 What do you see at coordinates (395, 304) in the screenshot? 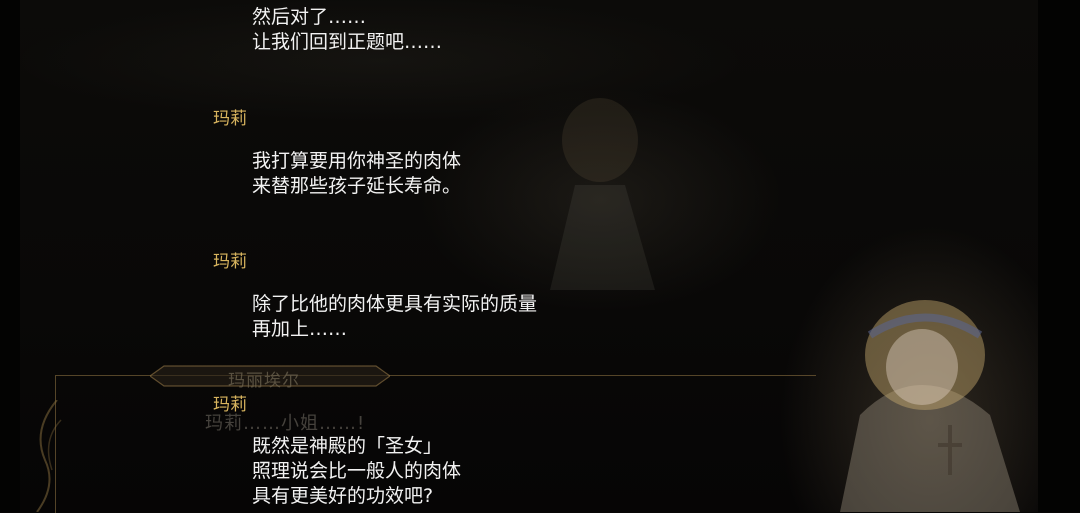
I see `backlog-line: 除了比他的肉体更具有实际的质量` at bounding box center [395, 304].